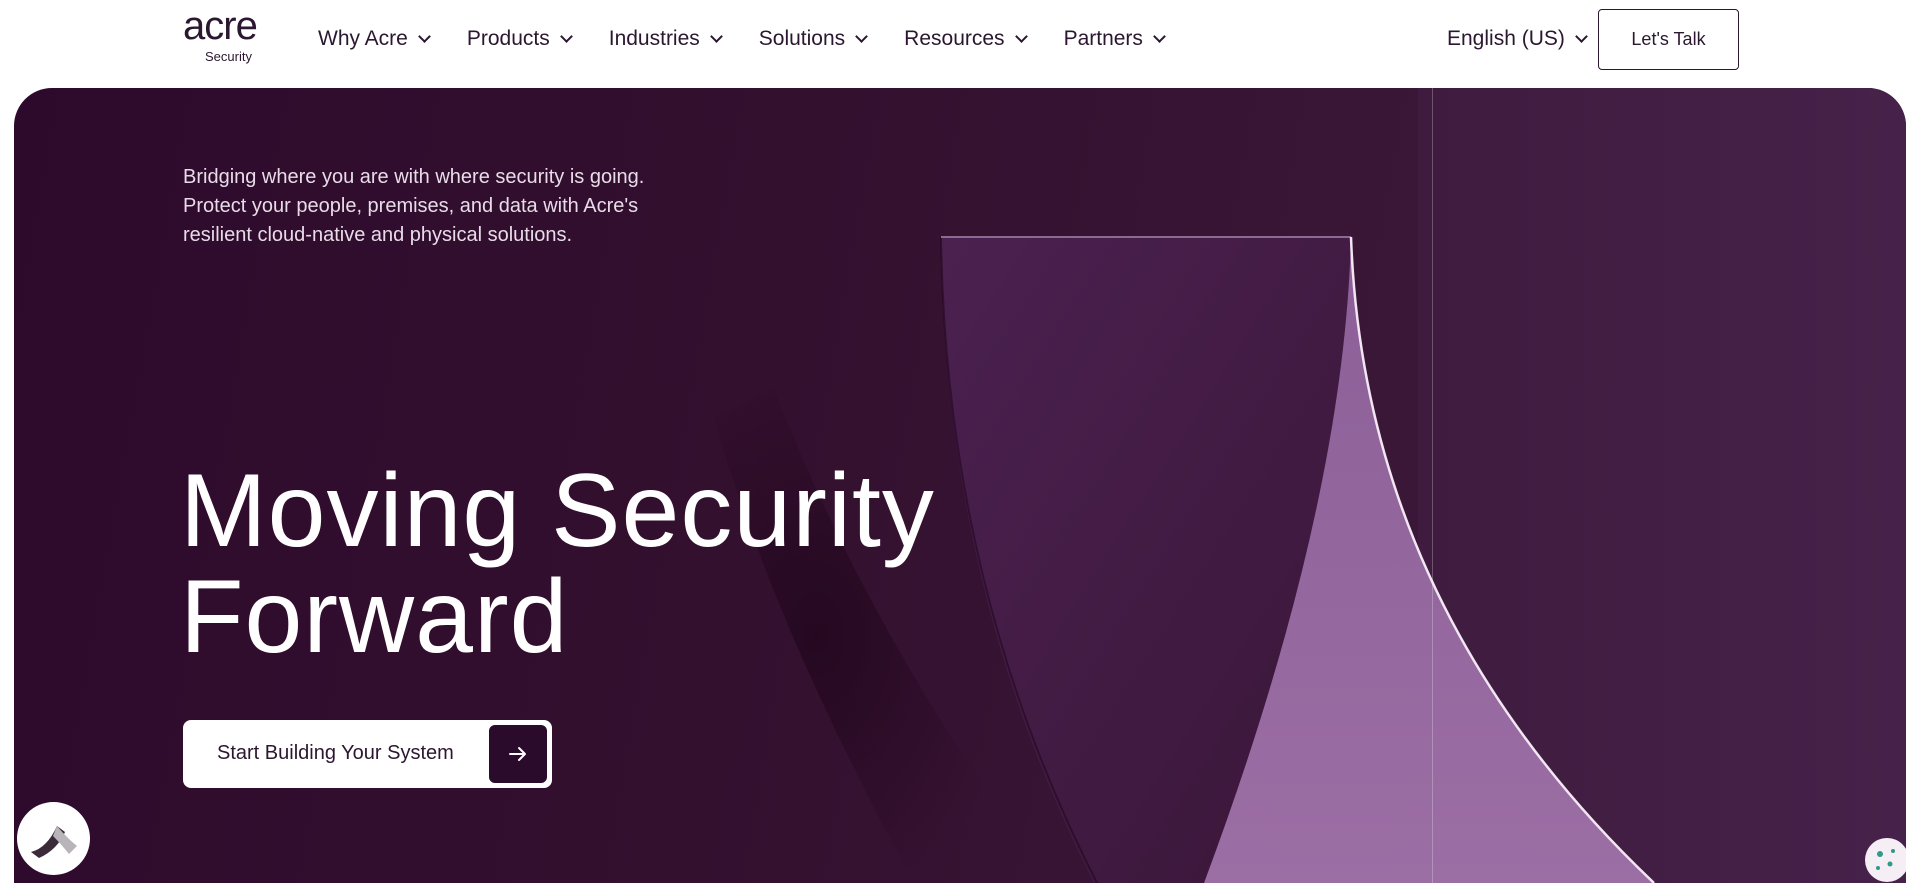  What do you see at coordinates (518, 754) in the screenshot?
I see `arrow-right-icon` at bounding box center [518, 754].